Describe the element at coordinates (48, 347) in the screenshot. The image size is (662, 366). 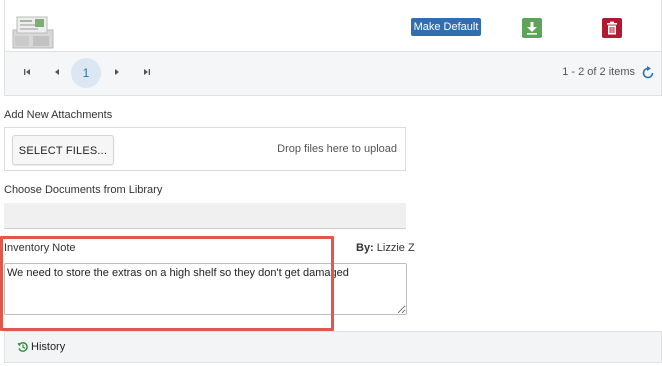
I see `history-label: History` at that location.